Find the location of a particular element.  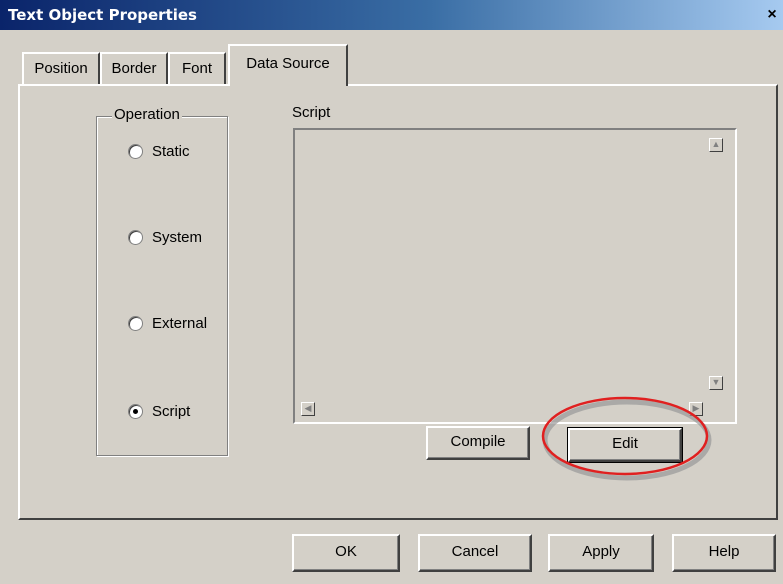

radio-static-circle is located at coordinates (135, 151).